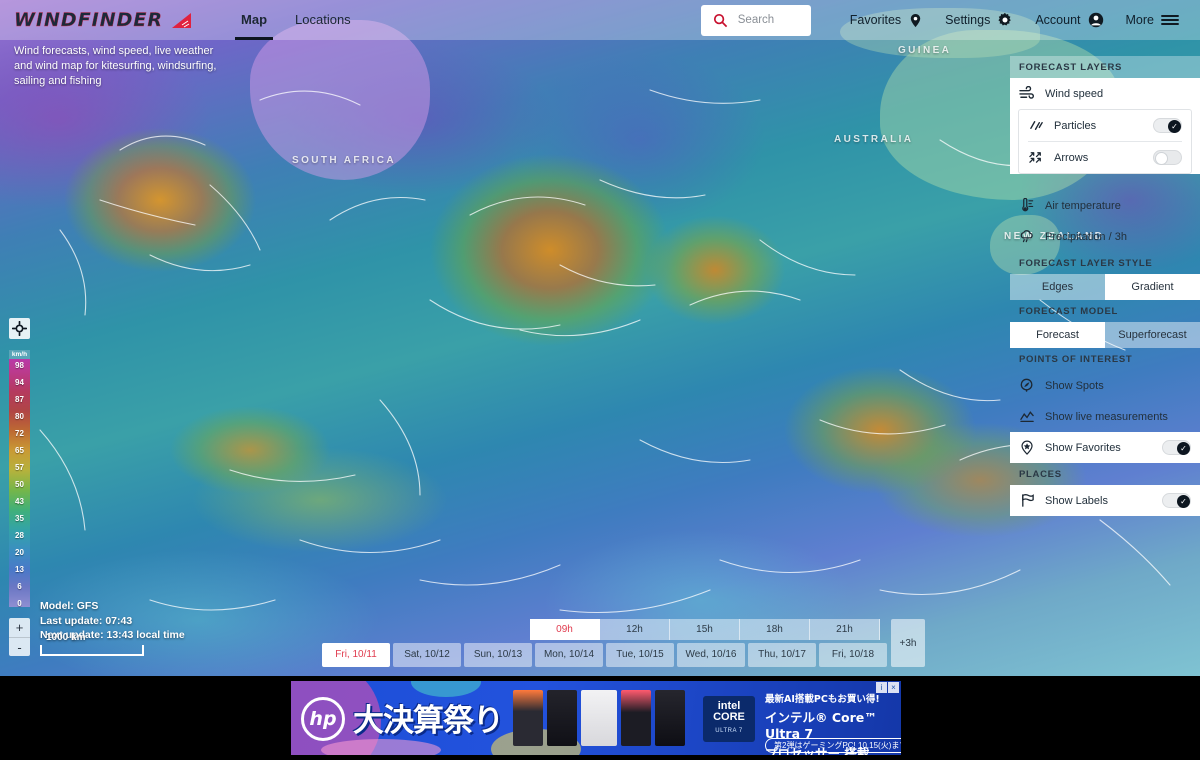 This screenshot has width=1200, height=760. Describe the element at coordinates (19, 467) in the screenshot. I see `legend-tick: 57` at that location.